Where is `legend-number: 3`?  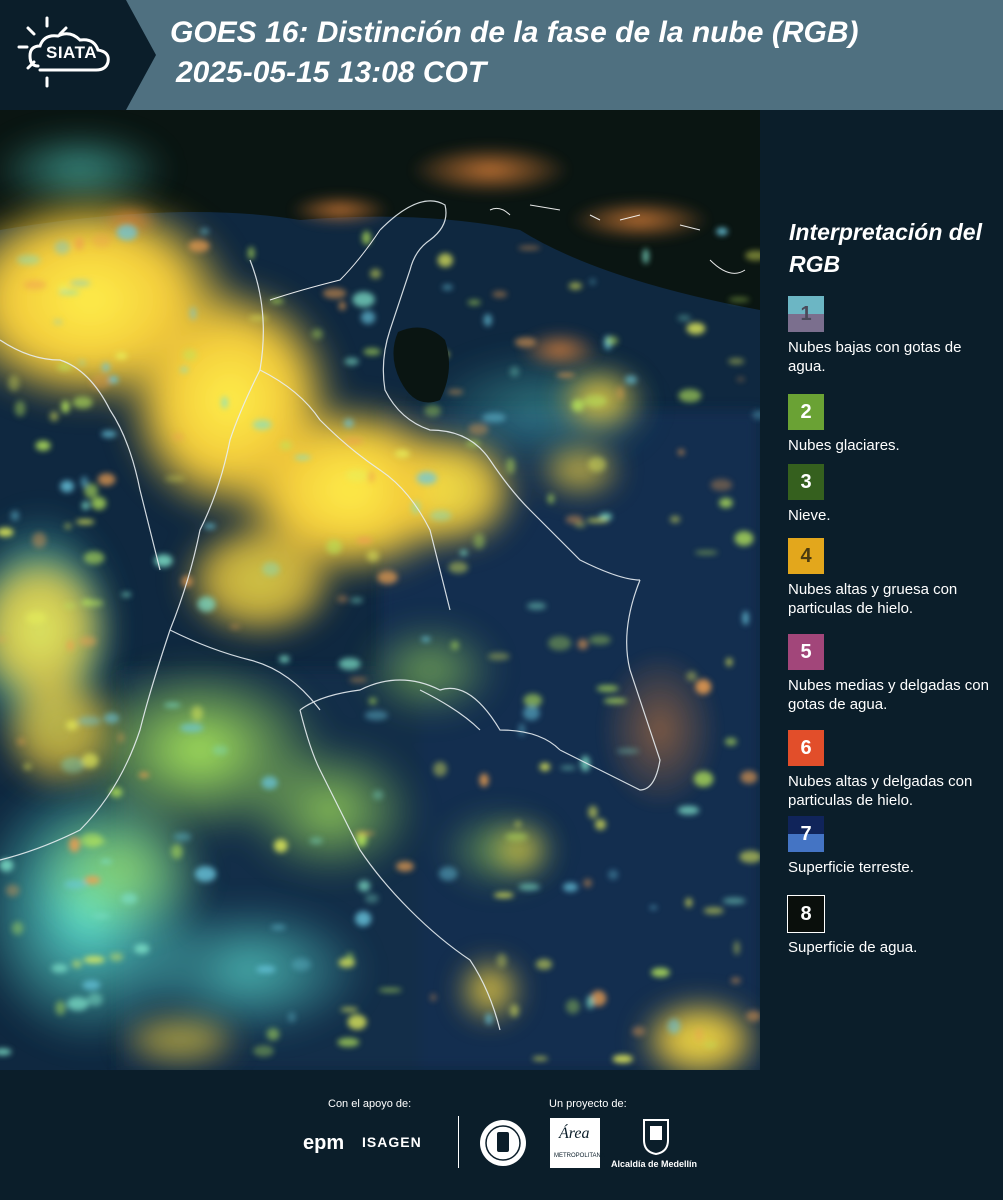
legend-number: 3 is located at coordinates (806, 481).